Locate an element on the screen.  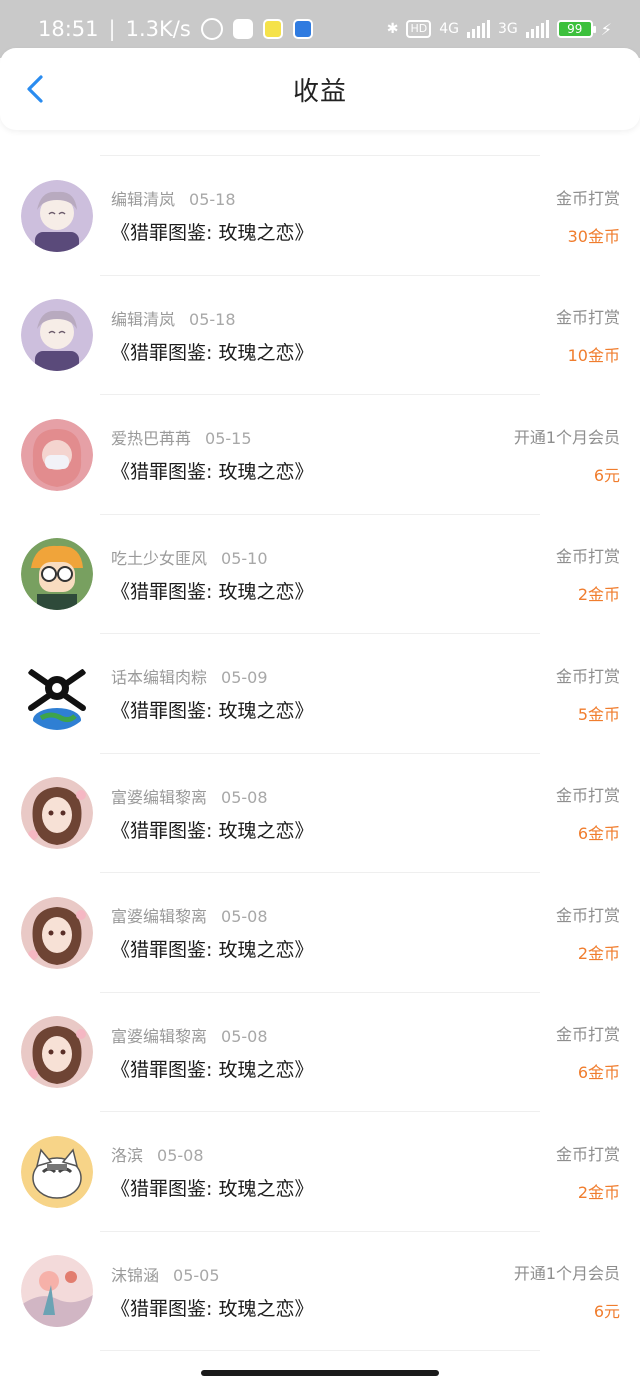
item-info: 沫锦涵 05-05 《猎罪图鉴: 玫瑰之恋》 is located at coordinates (212, 1291).